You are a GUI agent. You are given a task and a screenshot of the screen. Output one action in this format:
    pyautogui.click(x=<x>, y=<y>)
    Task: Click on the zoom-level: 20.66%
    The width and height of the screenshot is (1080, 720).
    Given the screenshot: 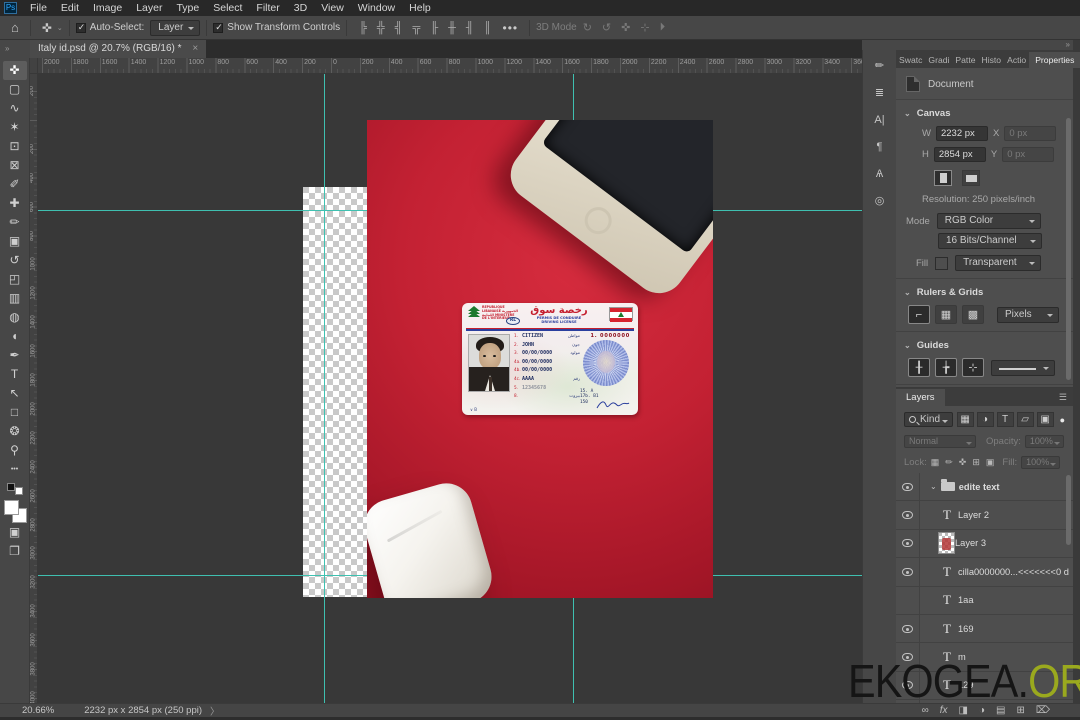 What is the action you would take?
    pyautogui.click(x=38, y=710)
    